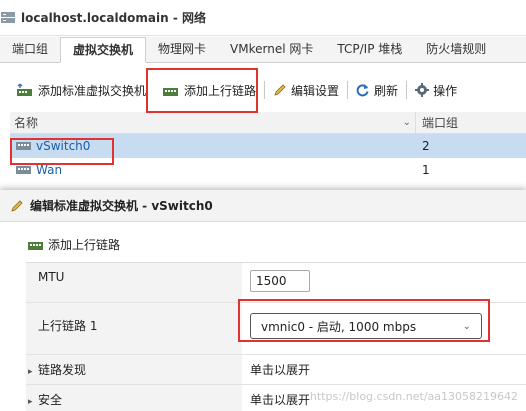 This screenshot has height=411, width=526. What do you see at coordinates (220, 90) in the screenshot?
I see `add-uplink-label: 添加上行链路` at bounding box center [220, 90].